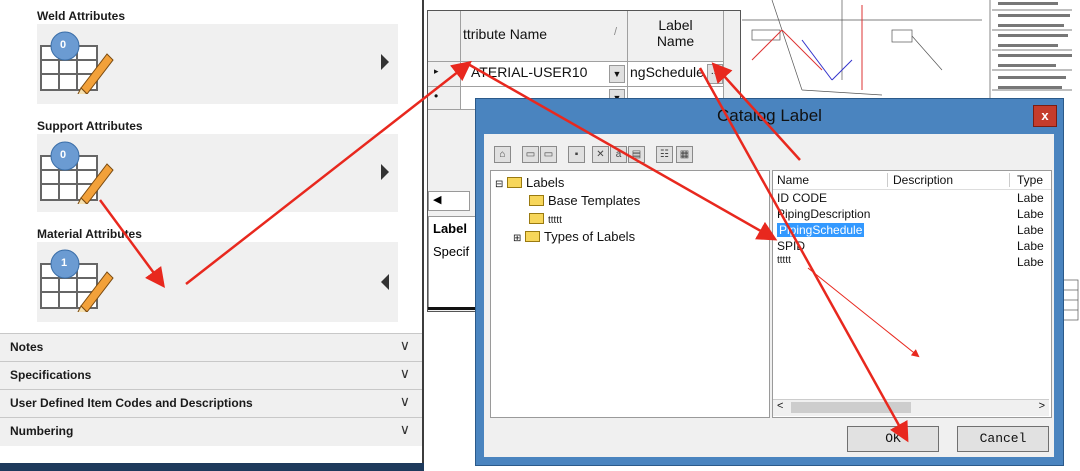 The width and height of the screenshot is (1080, 471). I want to click on weld-attributes-box: 0, so click(217, 64).